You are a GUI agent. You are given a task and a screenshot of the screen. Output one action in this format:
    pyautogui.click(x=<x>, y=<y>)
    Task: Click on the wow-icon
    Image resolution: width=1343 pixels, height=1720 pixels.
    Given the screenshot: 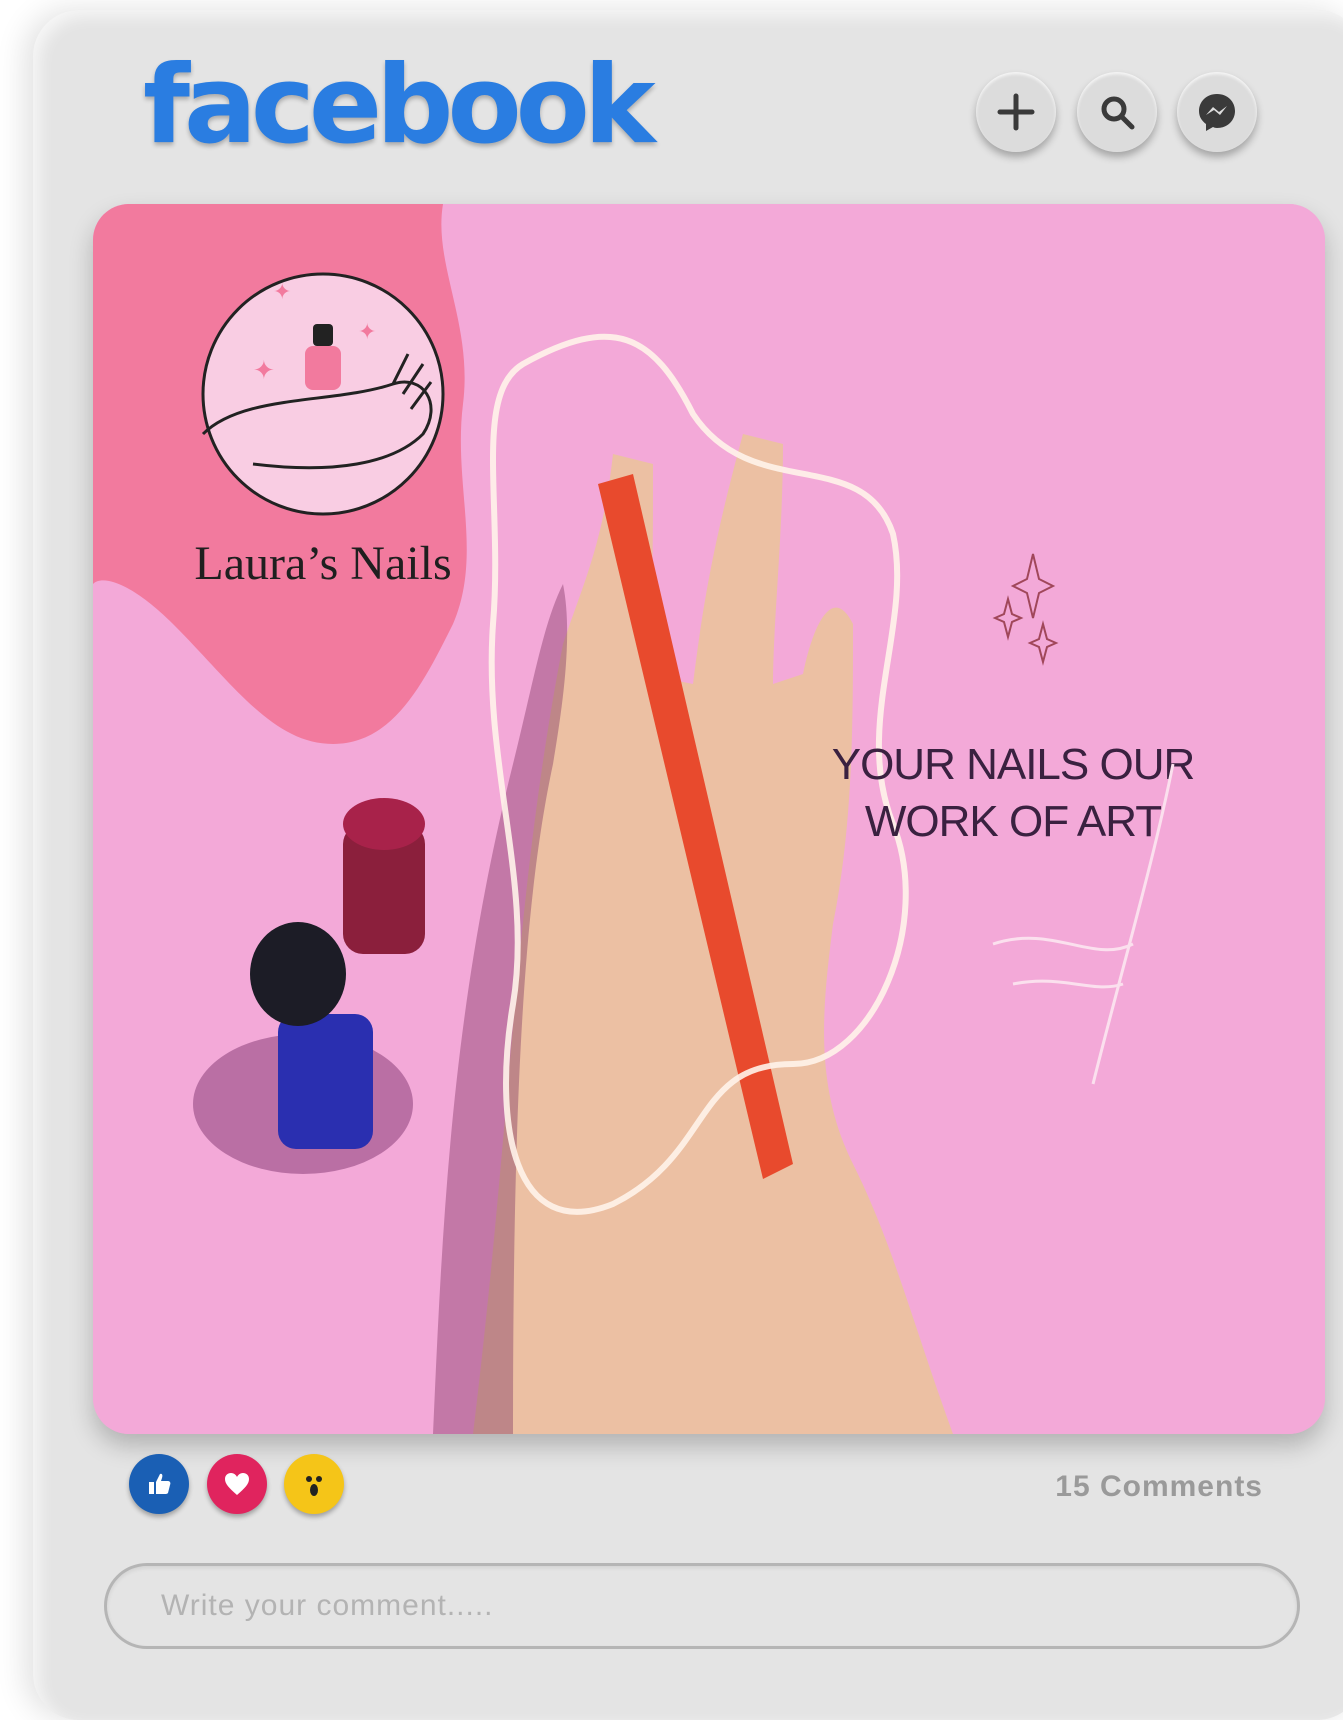 What is the action you would take?
    pyautogui.click(x=314, y=1486)
    